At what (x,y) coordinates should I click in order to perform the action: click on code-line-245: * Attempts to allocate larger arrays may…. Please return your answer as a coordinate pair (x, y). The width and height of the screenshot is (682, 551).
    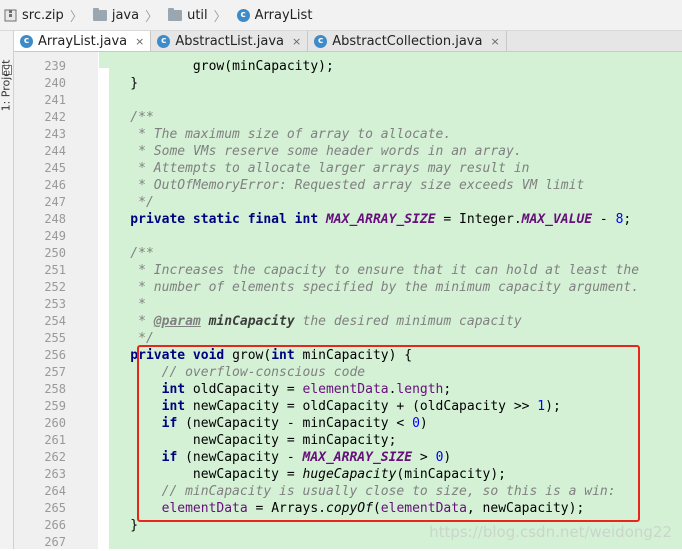
    Looking at the image, I should click on (314, 168).